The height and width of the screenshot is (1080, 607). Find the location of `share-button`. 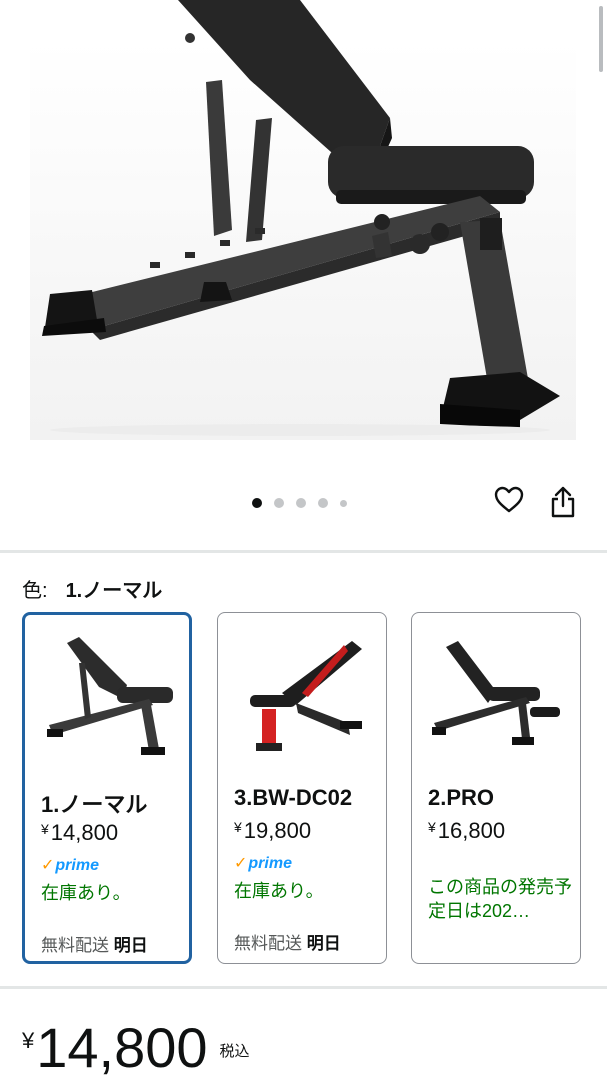

share-button is located at coordinates (568, 504).